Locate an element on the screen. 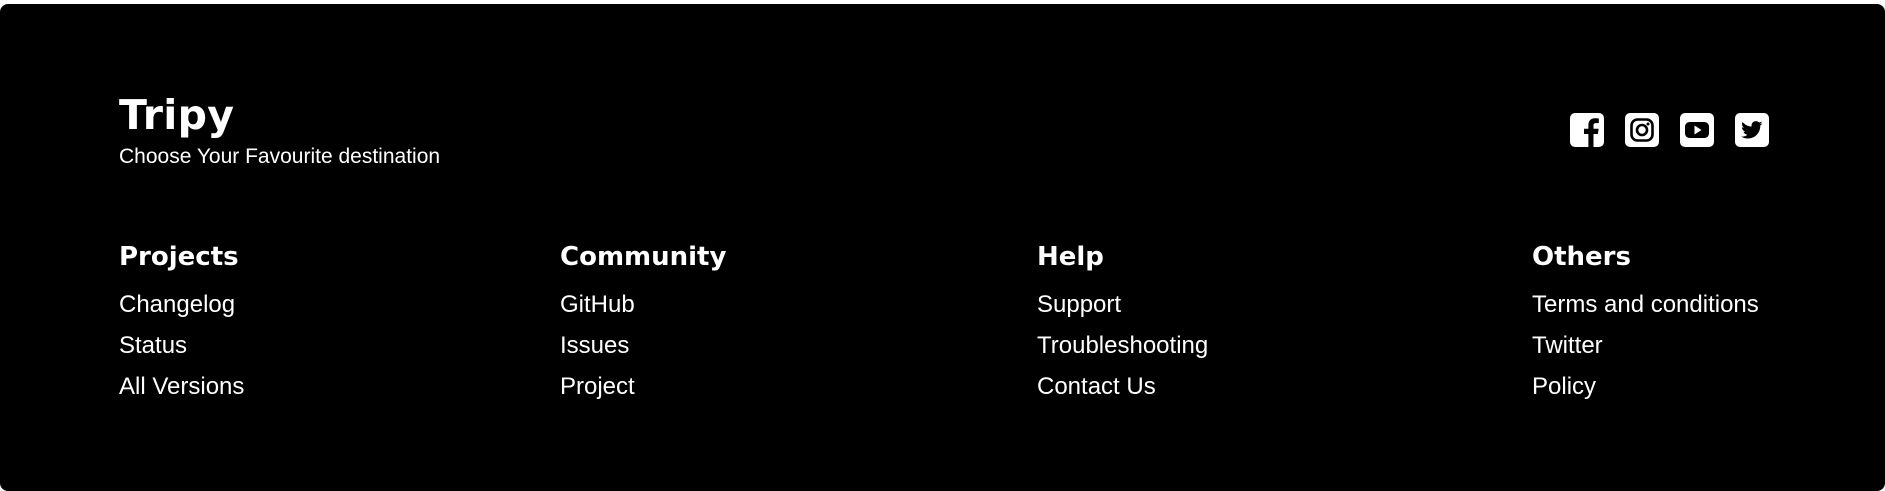 Image resolution: width=1885 pixels, height=491 pixels. link-all-versions: All Versions is located at coordinates (181, 387).